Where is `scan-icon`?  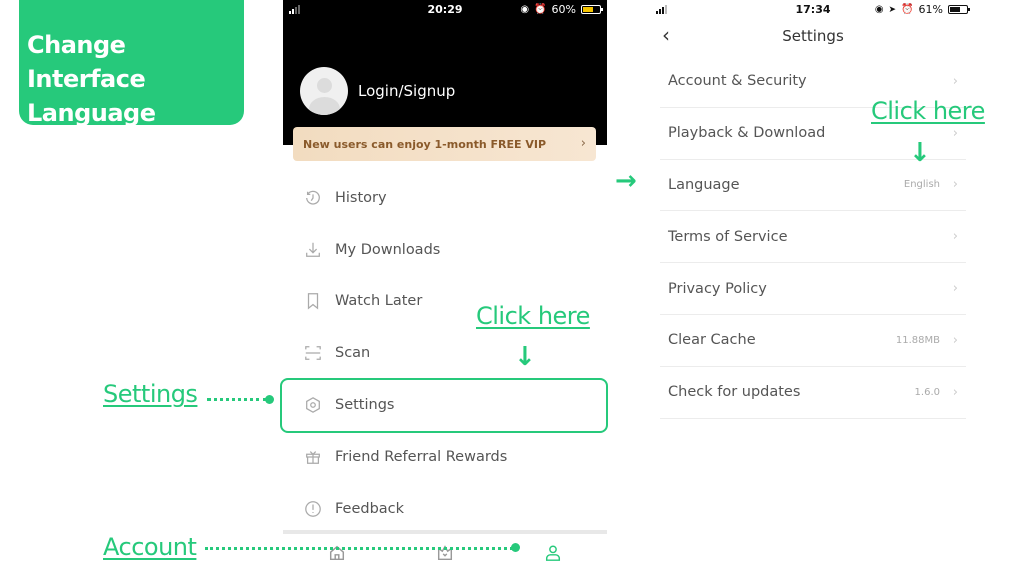
scan-icon is located at coordinates (313, 353).